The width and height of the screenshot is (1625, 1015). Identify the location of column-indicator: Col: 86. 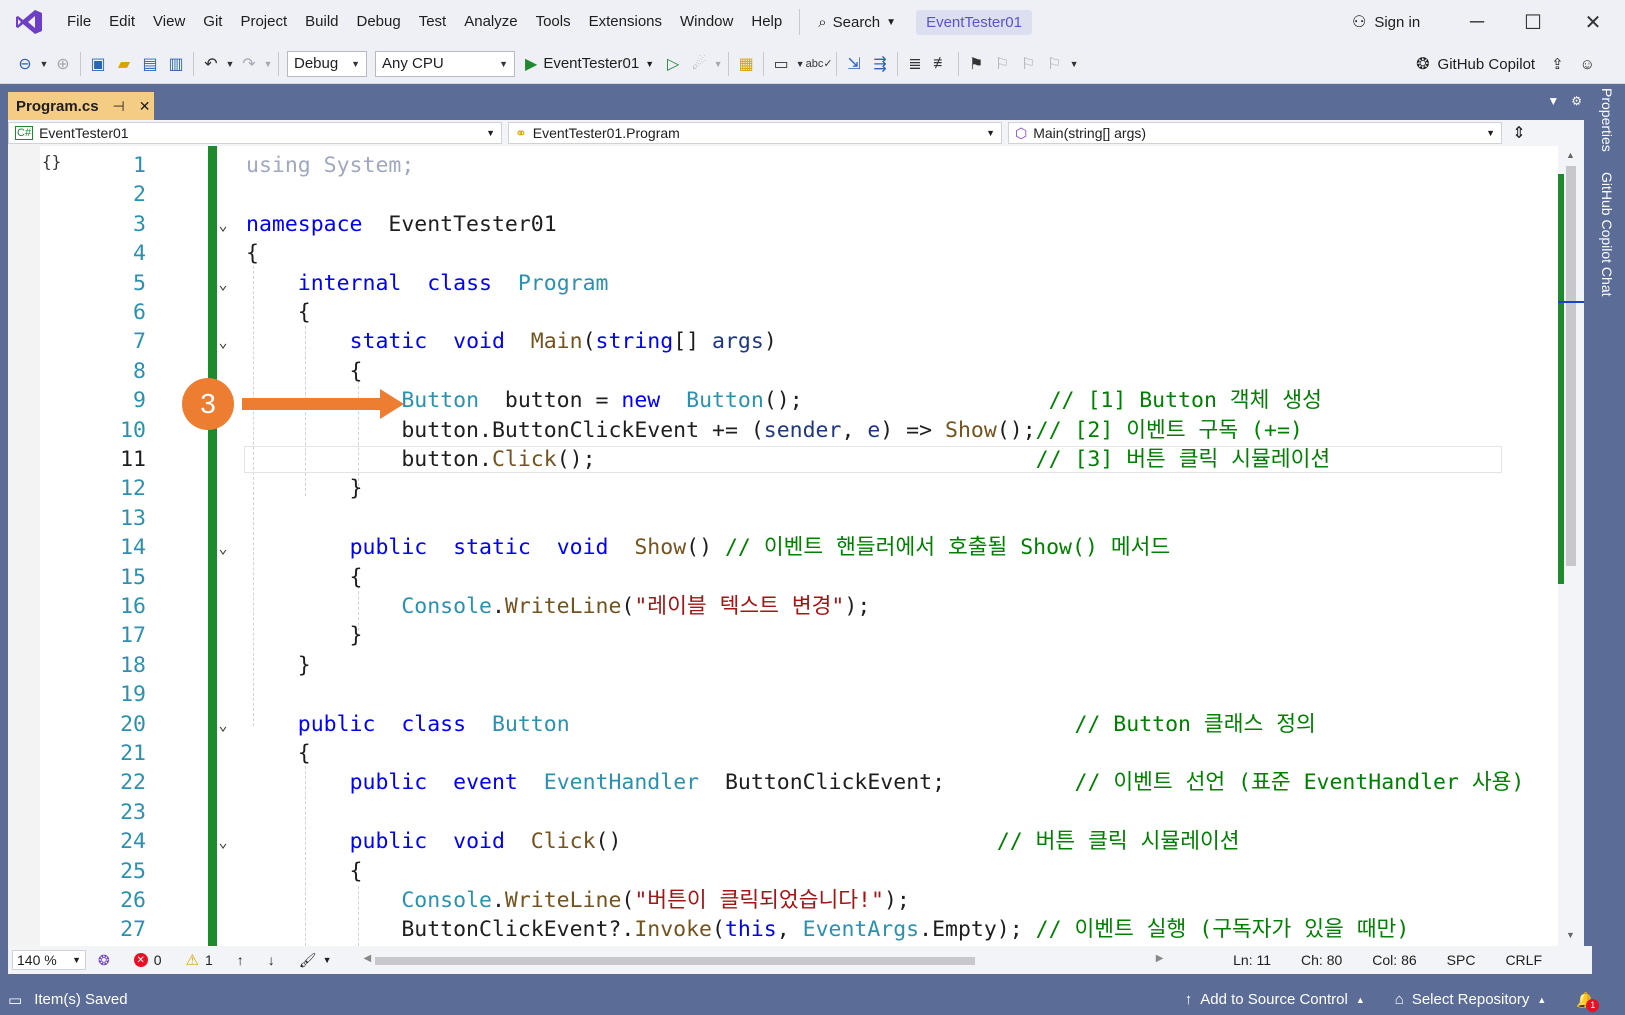
(1394, 960).